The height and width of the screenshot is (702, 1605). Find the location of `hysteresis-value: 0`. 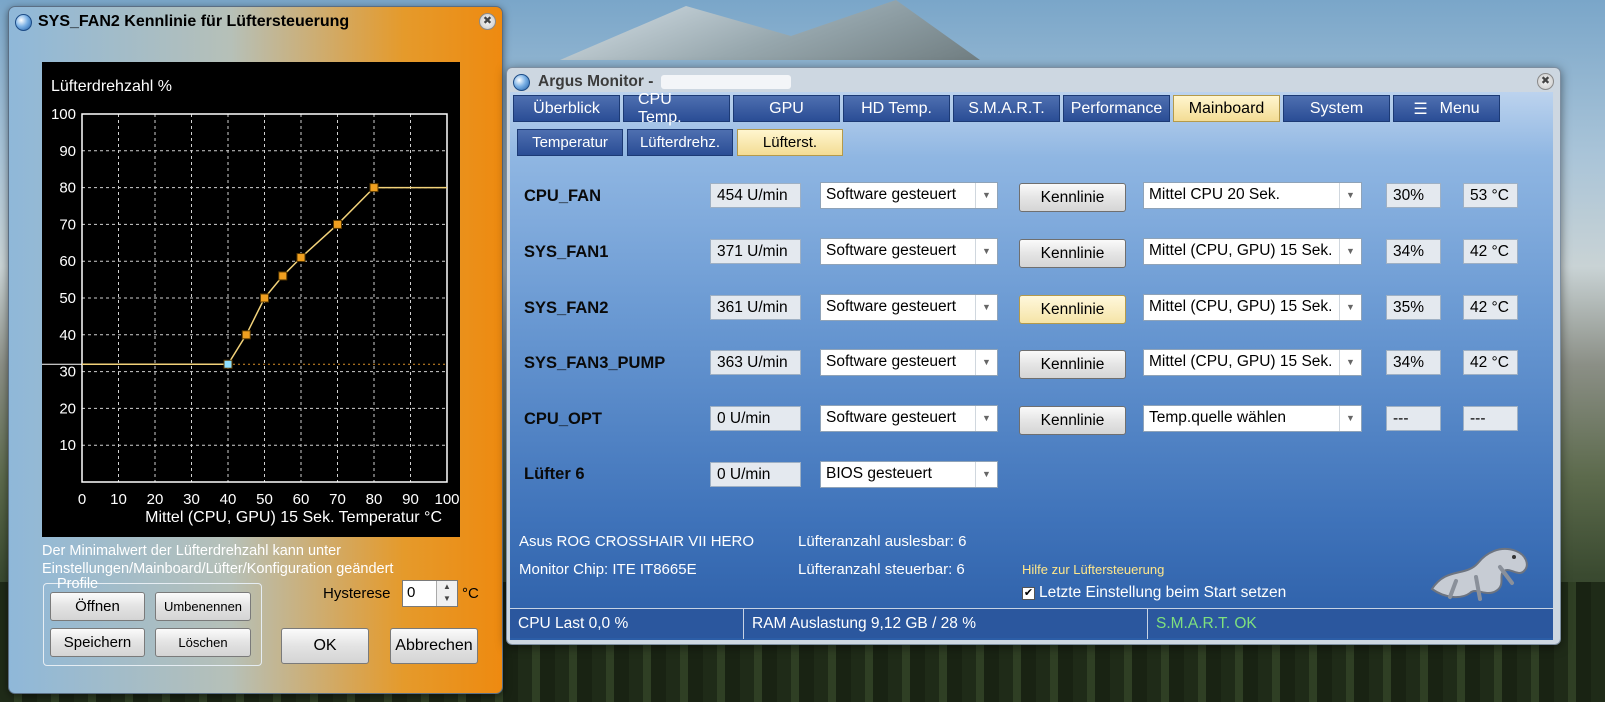

hysteresis-value: 0 is located at coordinates (411, 592).